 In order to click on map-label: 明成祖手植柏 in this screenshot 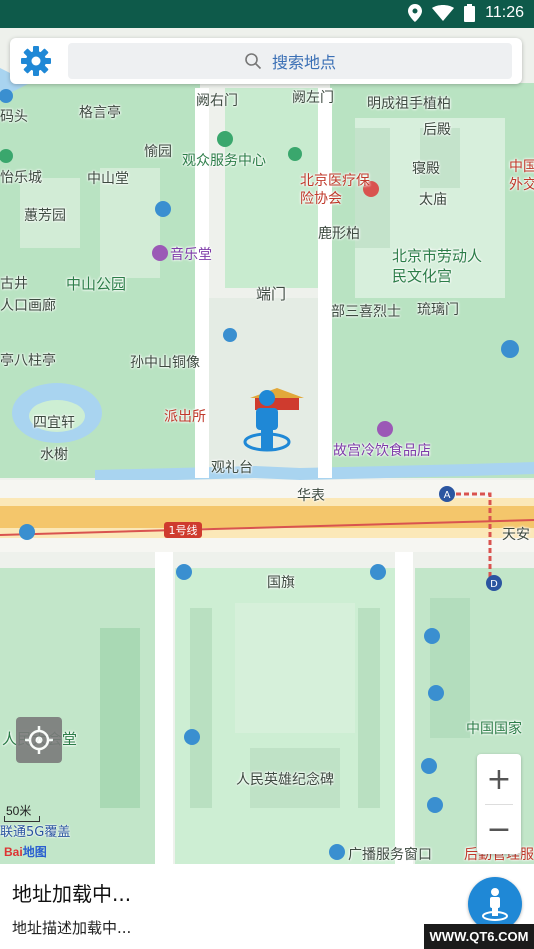, I will do `click(409, 104)`.